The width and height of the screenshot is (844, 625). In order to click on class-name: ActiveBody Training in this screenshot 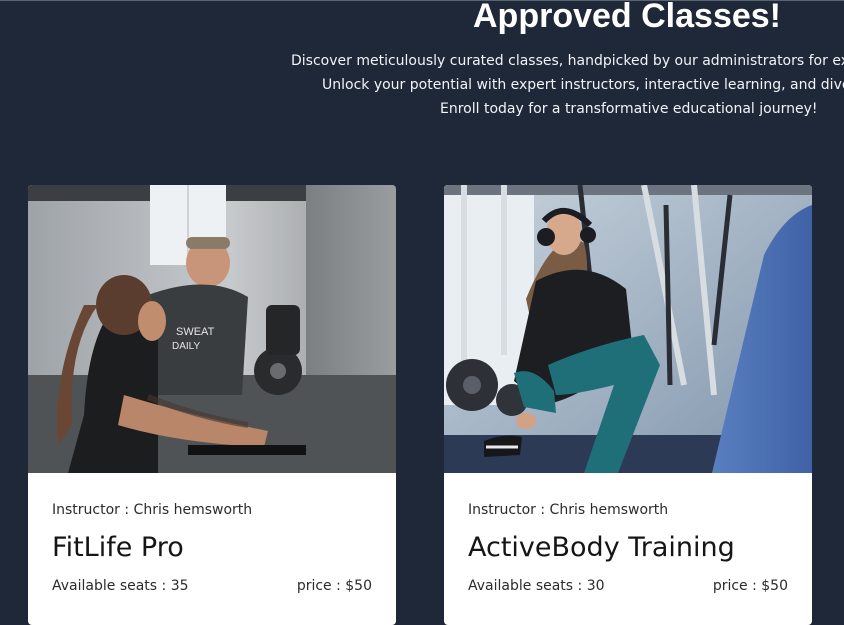, I will do `click(601, 548)`.